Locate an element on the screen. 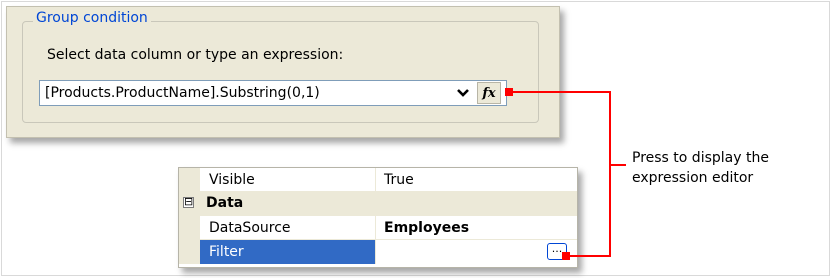  callout-connector is located at coordinates (565, 174).